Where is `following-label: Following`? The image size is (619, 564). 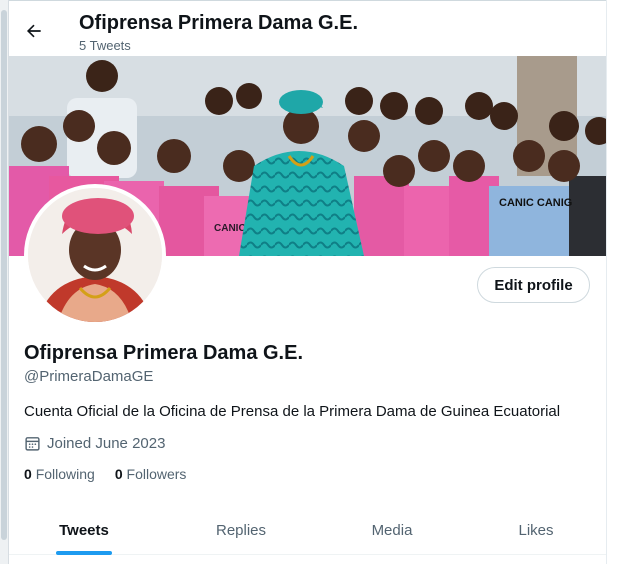
following-label: Following is located at coordinates (65, 474).